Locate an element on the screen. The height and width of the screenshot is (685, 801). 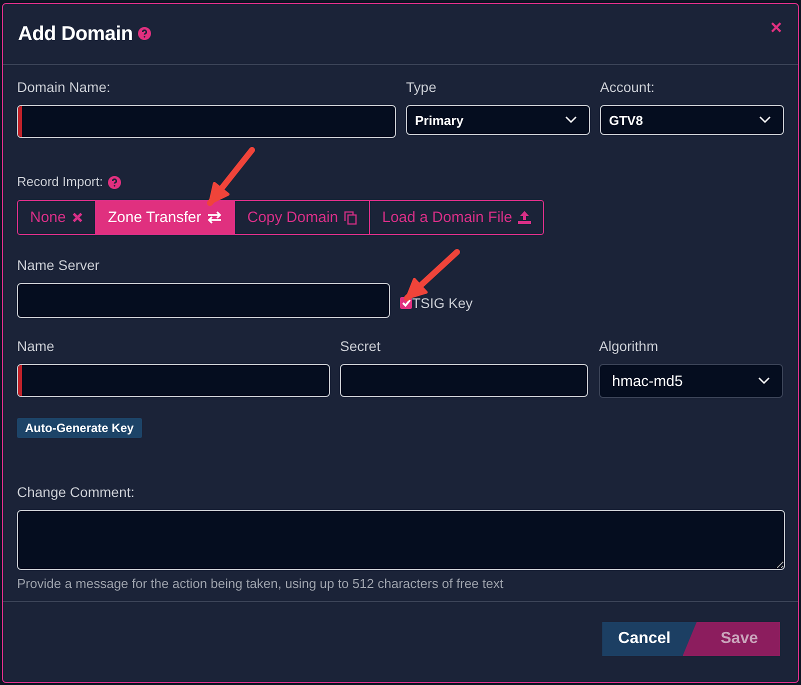
annotation-arrow is located at coordinates (231, 176).